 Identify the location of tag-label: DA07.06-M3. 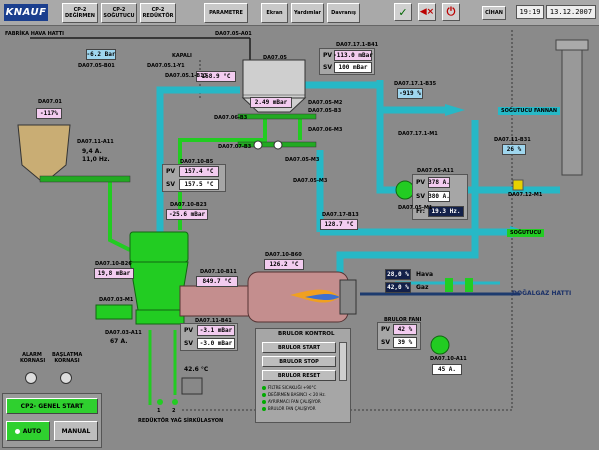
(325, 130).